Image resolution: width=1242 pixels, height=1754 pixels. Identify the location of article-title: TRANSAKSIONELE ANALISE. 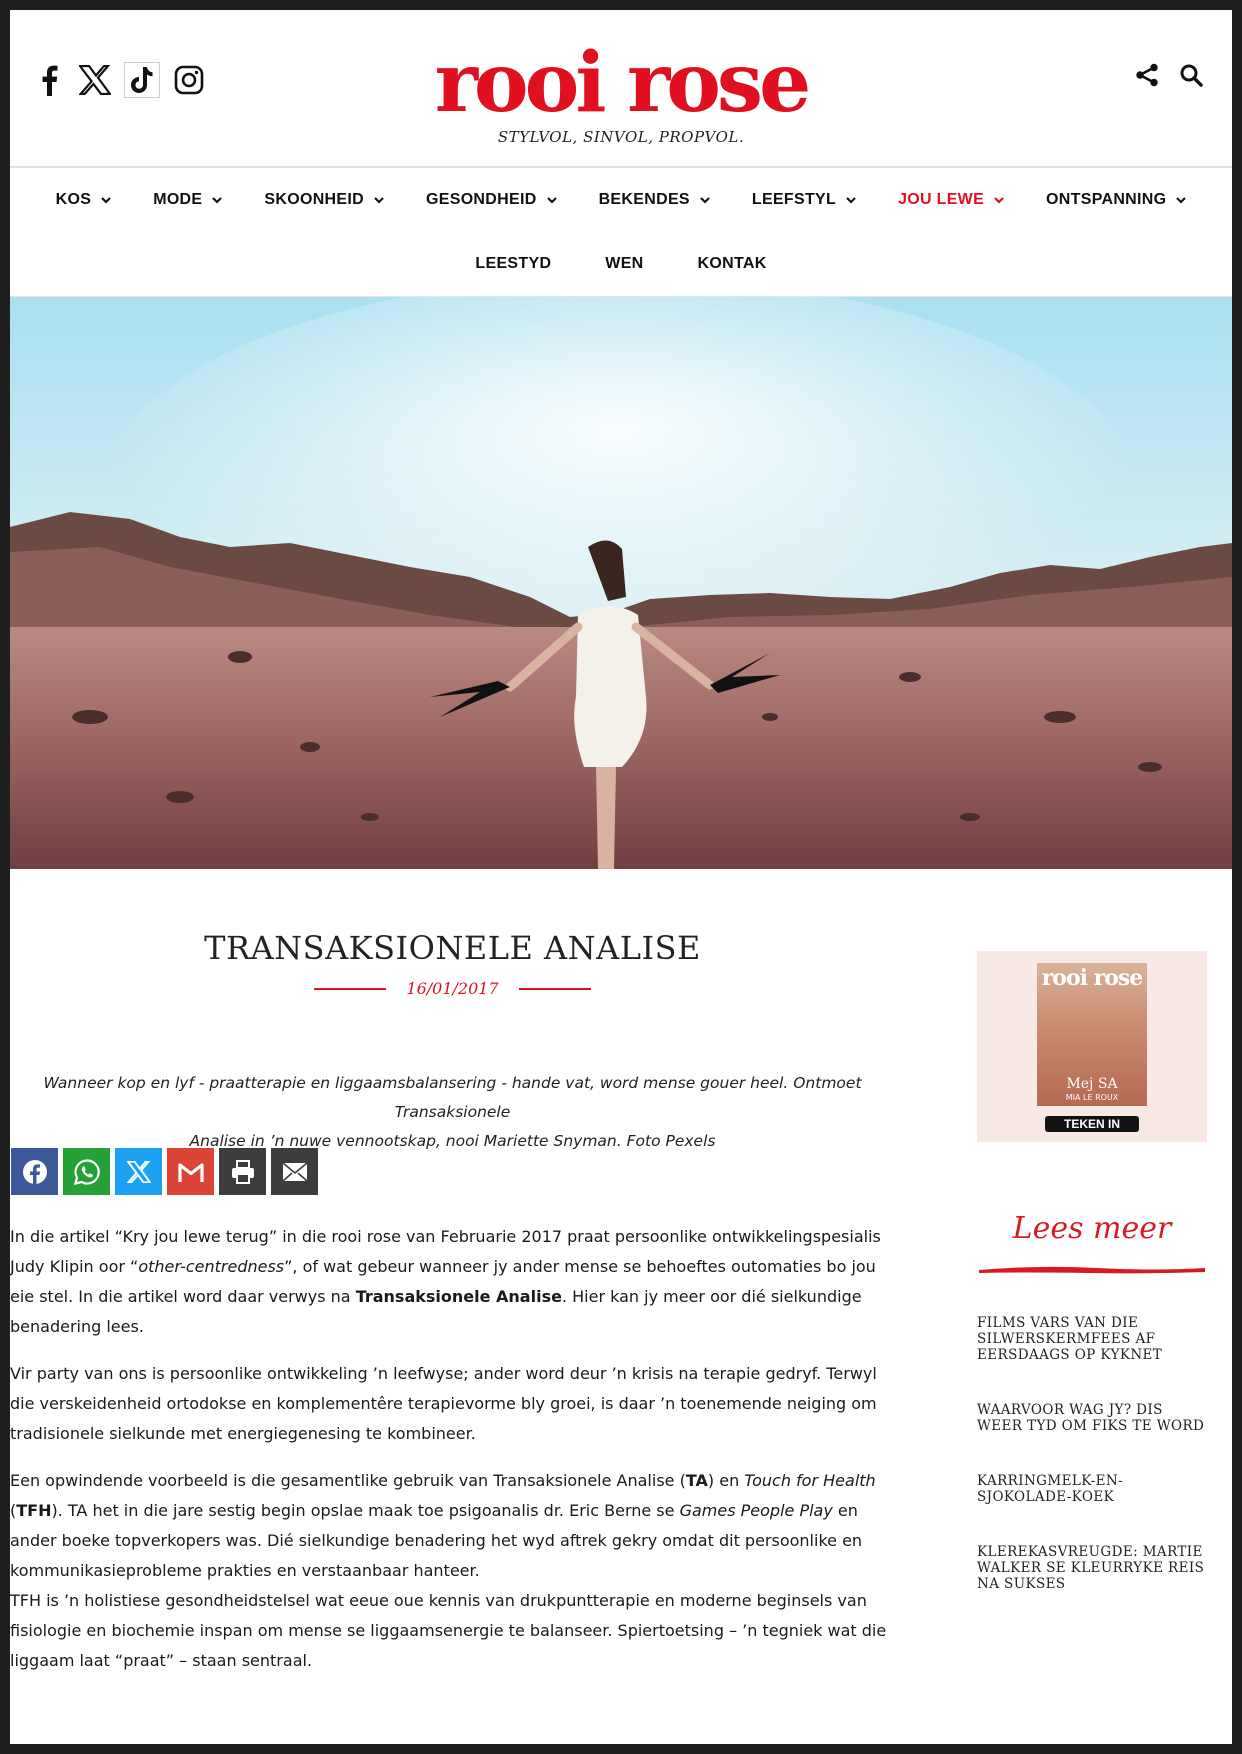
(452, 948).